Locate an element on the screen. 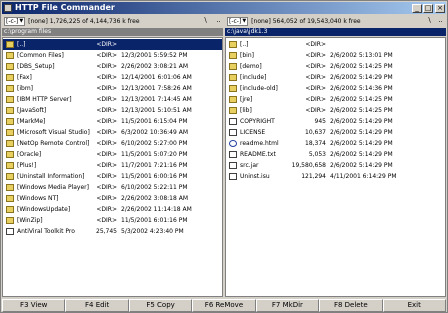 This screenshot has width=448, height=313. file-name: [..] is located at coordinates (244, 44).